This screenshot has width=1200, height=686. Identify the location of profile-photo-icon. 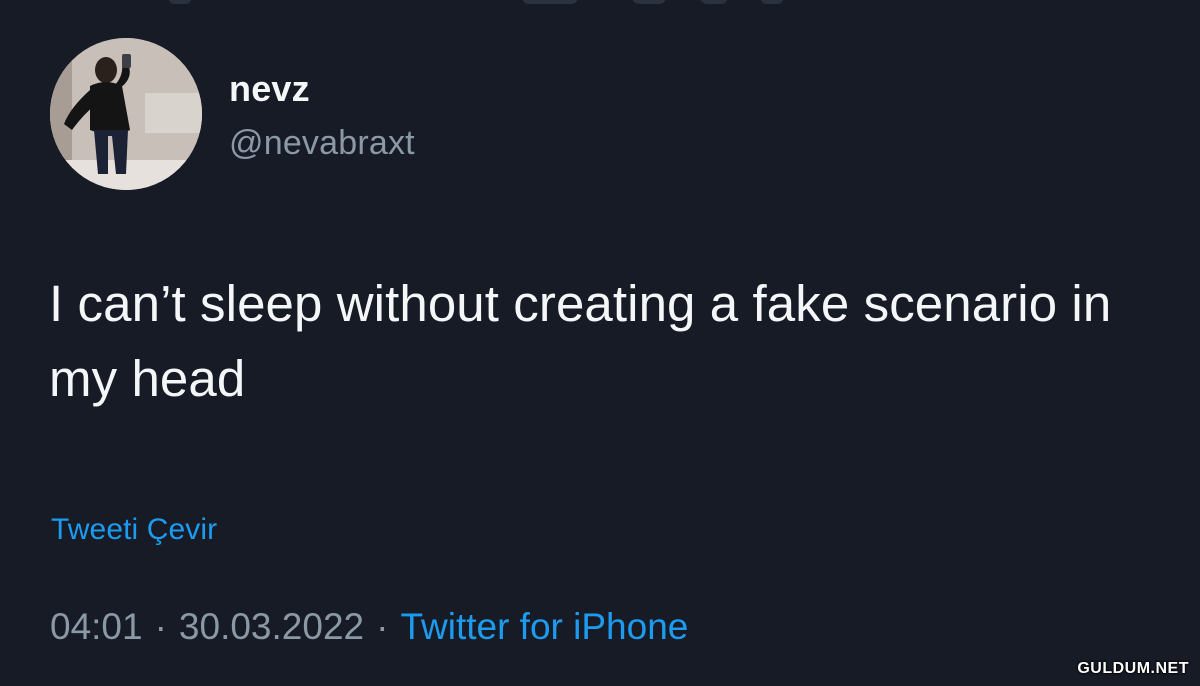
(126, 114).